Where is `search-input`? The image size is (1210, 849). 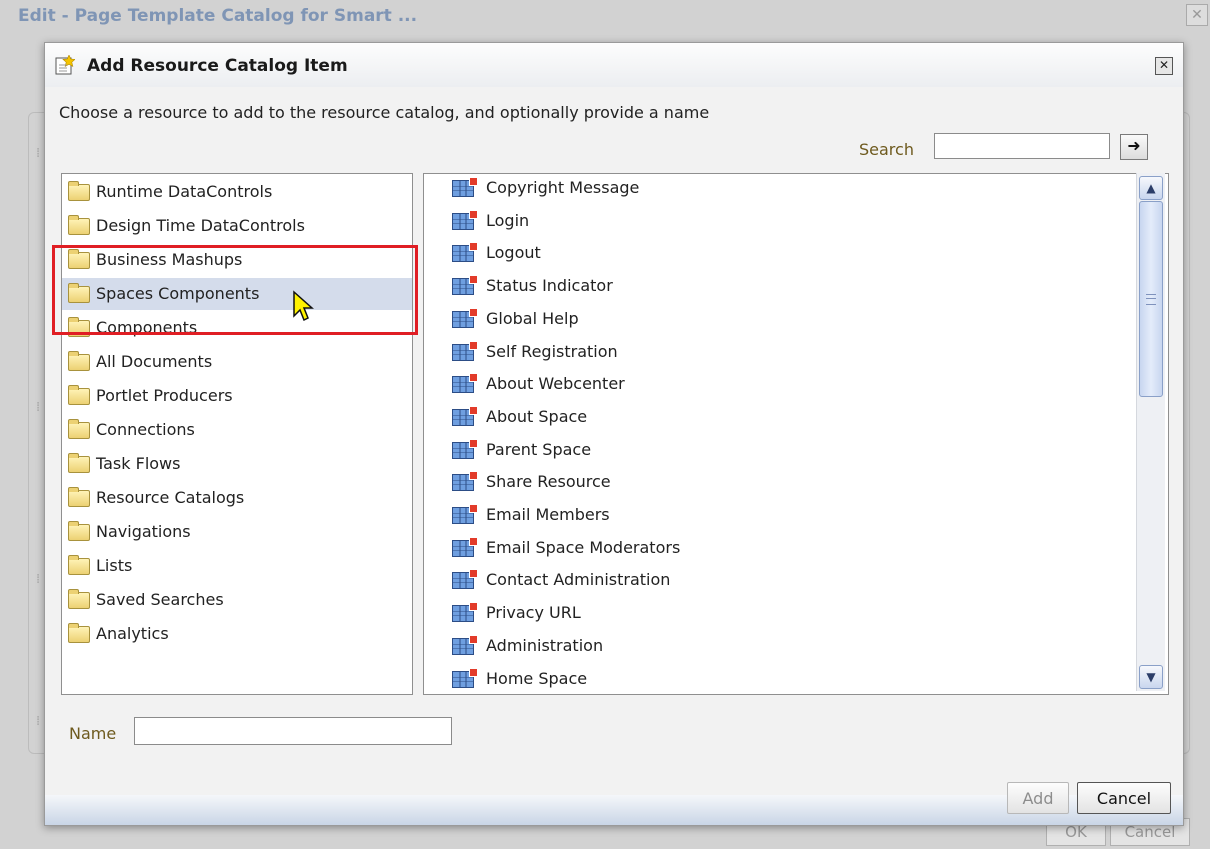 search-input is located at coordinates (1022, 146).